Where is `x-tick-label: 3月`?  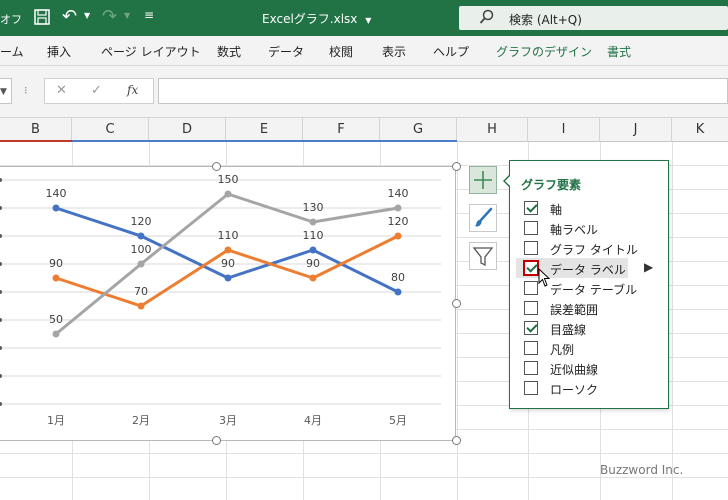 x-tick-label: 3月 is located at coordinates (228, 420).